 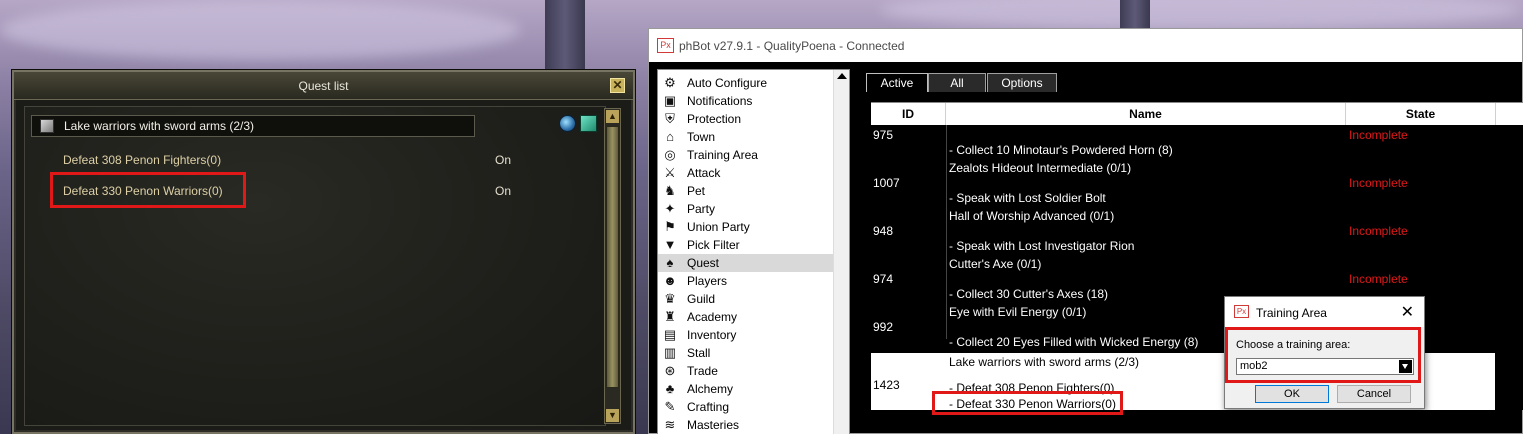 I want to click on row-line: Eye with Evil Energy (0/1), so click(x=1018, y=312).